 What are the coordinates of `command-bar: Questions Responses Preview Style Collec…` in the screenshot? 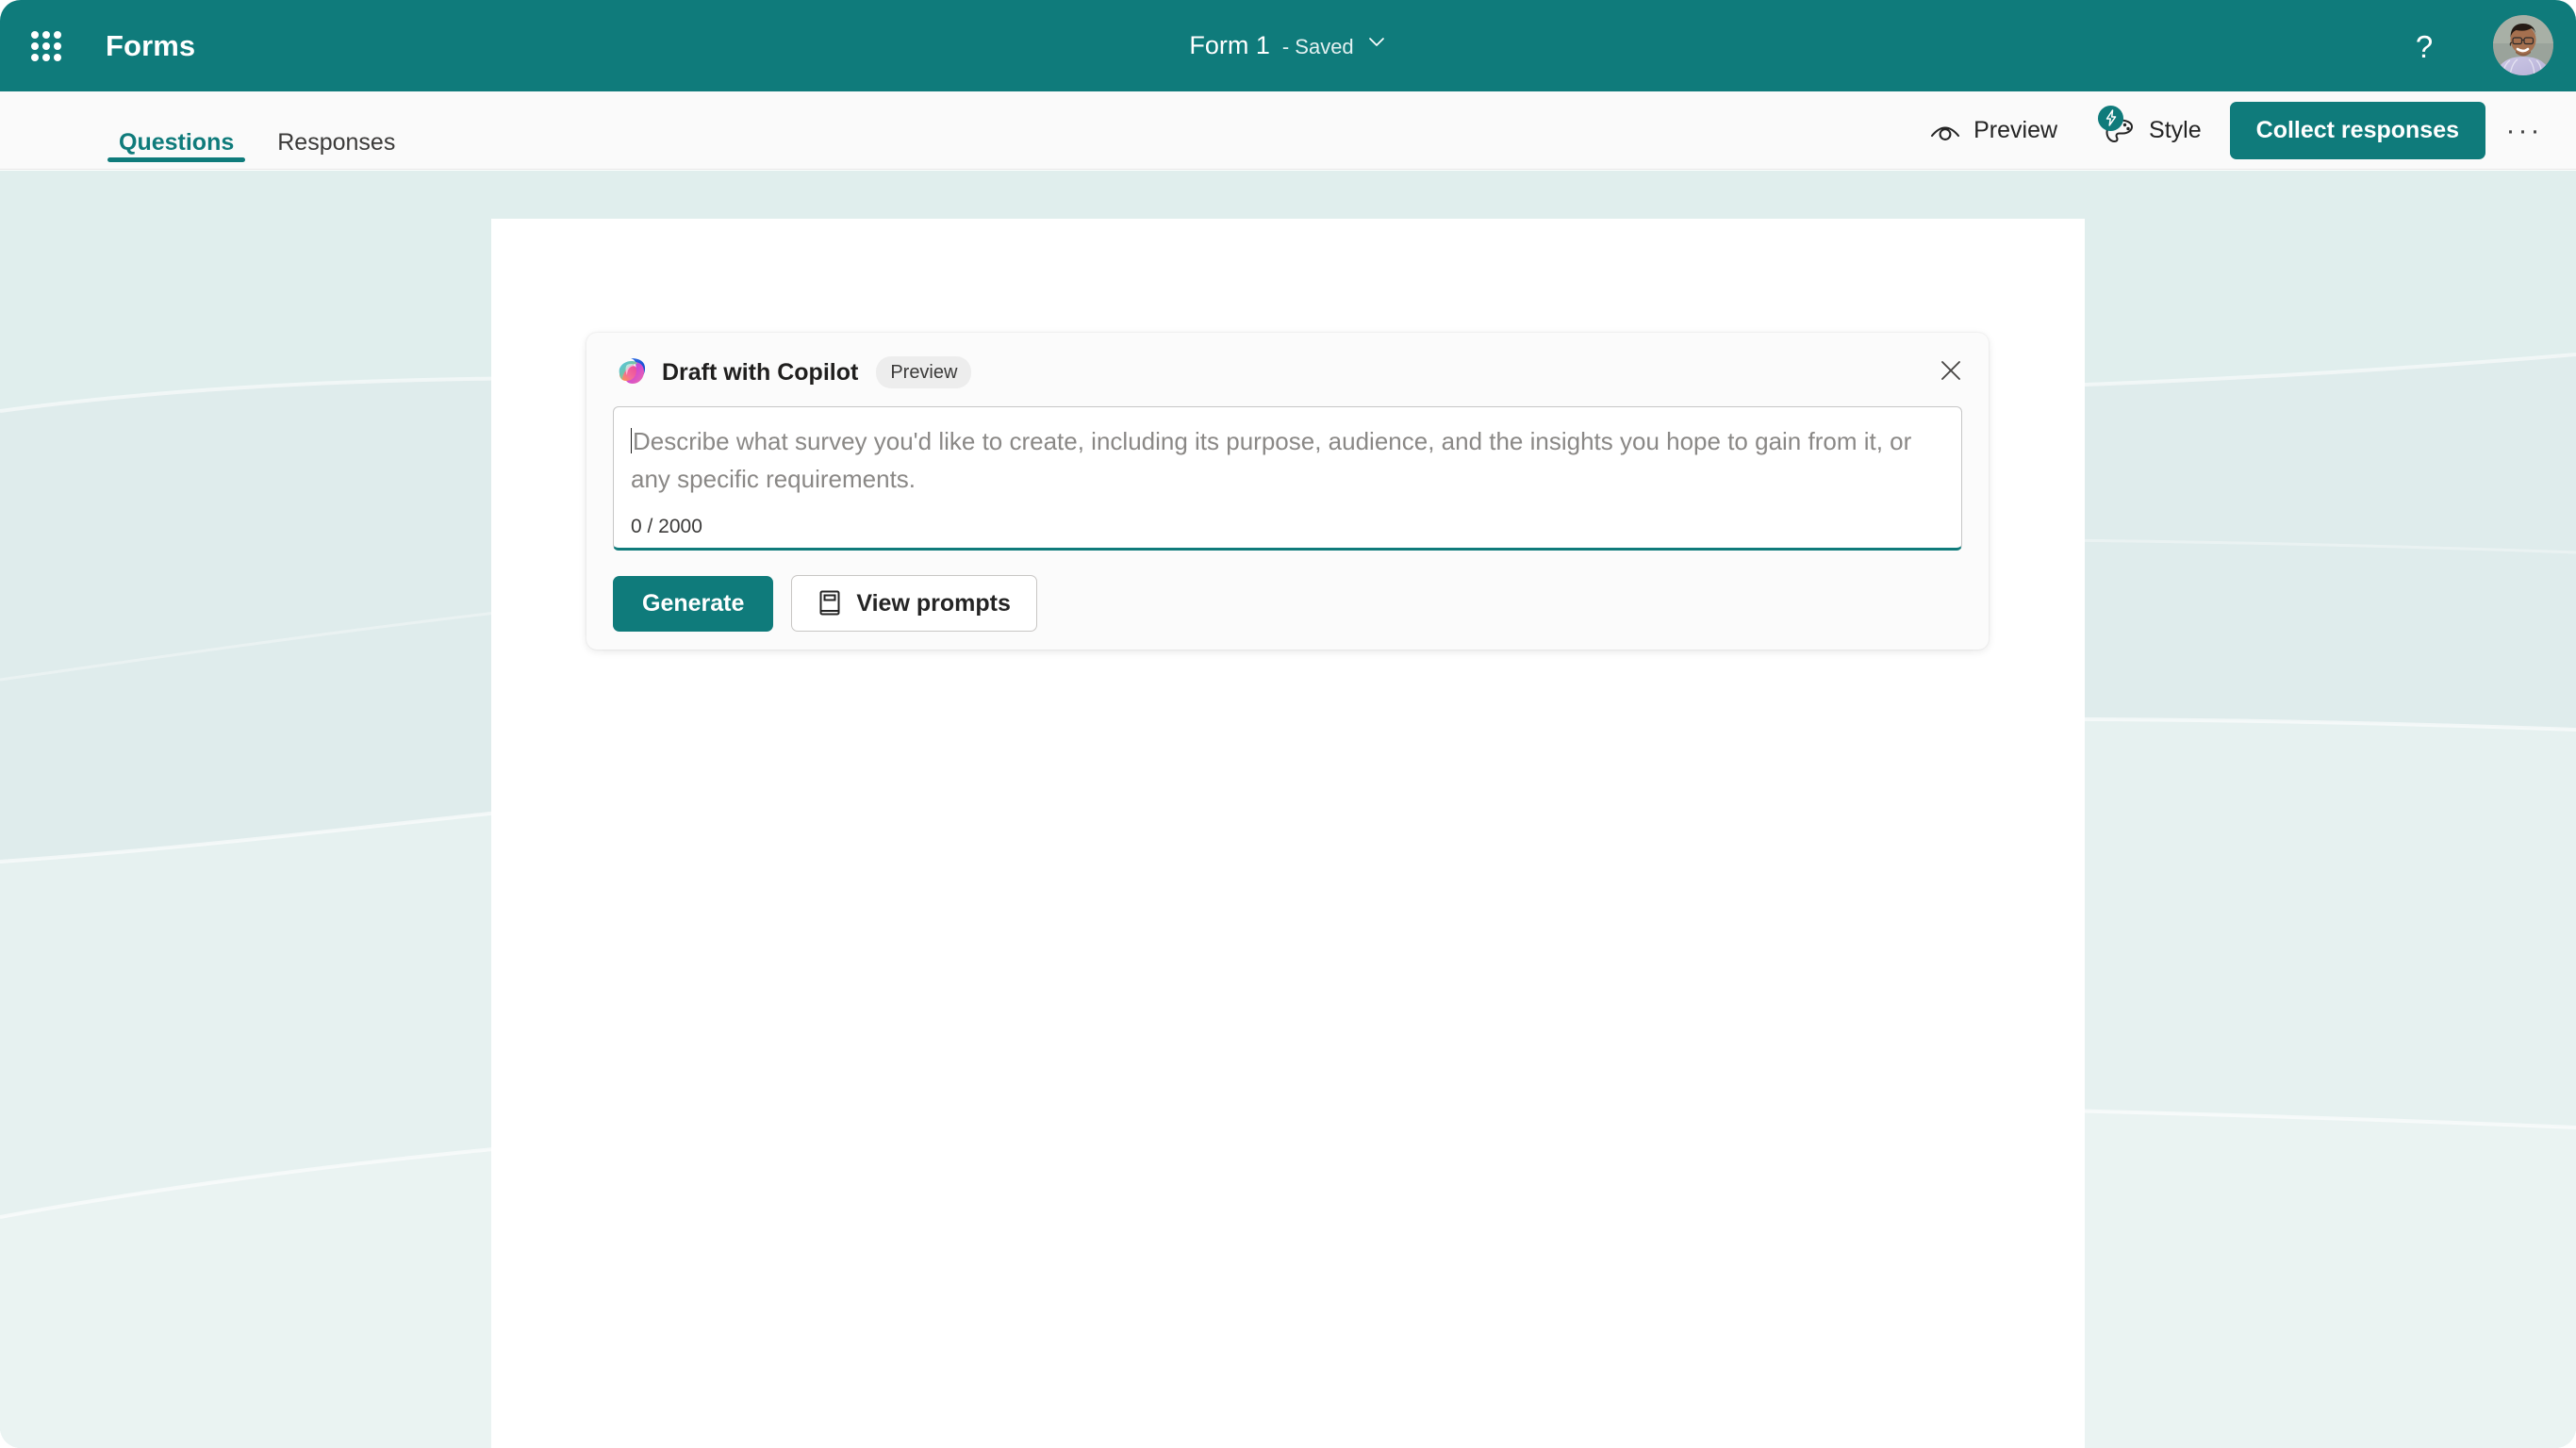 It's located at (1288, 130).